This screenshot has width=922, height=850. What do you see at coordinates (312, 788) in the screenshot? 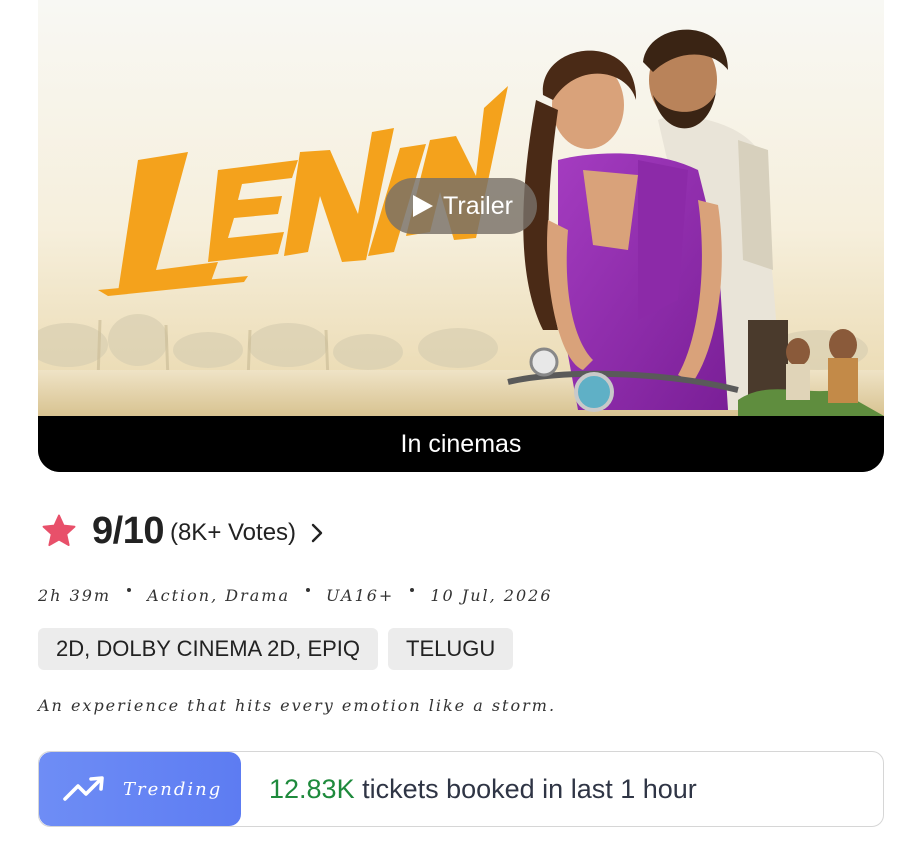
I see `tickets-count: 12.83K` at bounding box center [312, 788].